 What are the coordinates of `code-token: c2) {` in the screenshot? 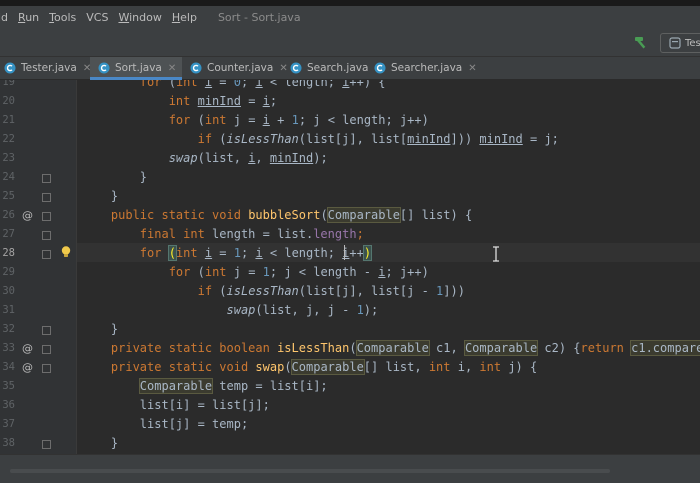 It's located at (559, 348).